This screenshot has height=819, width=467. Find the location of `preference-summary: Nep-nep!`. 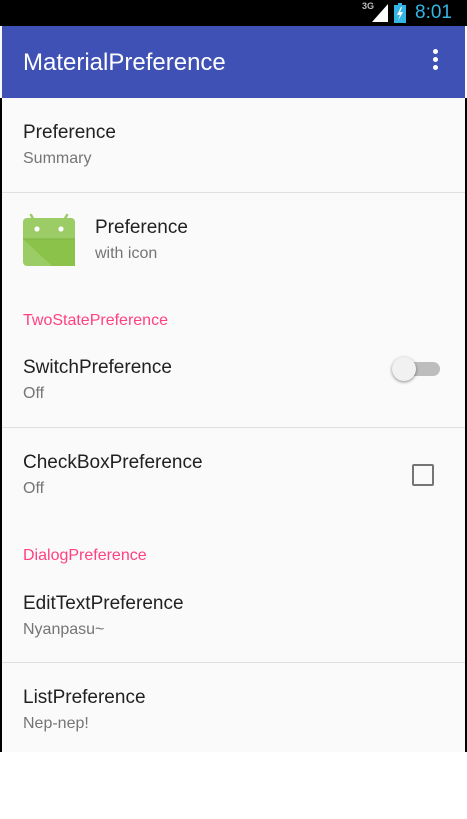

preference-summary: Nep-nep! is located at coordinates (56, 723).